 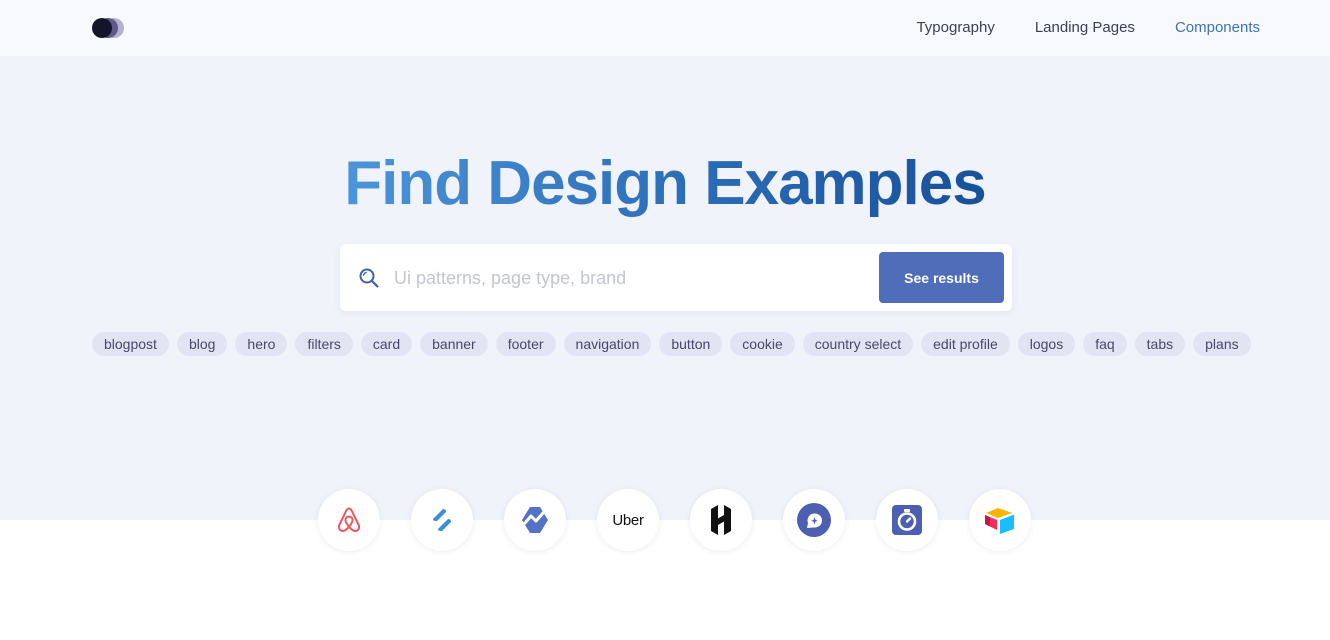 I want to click on tag-hero: hero, so click(x=261, y=344).